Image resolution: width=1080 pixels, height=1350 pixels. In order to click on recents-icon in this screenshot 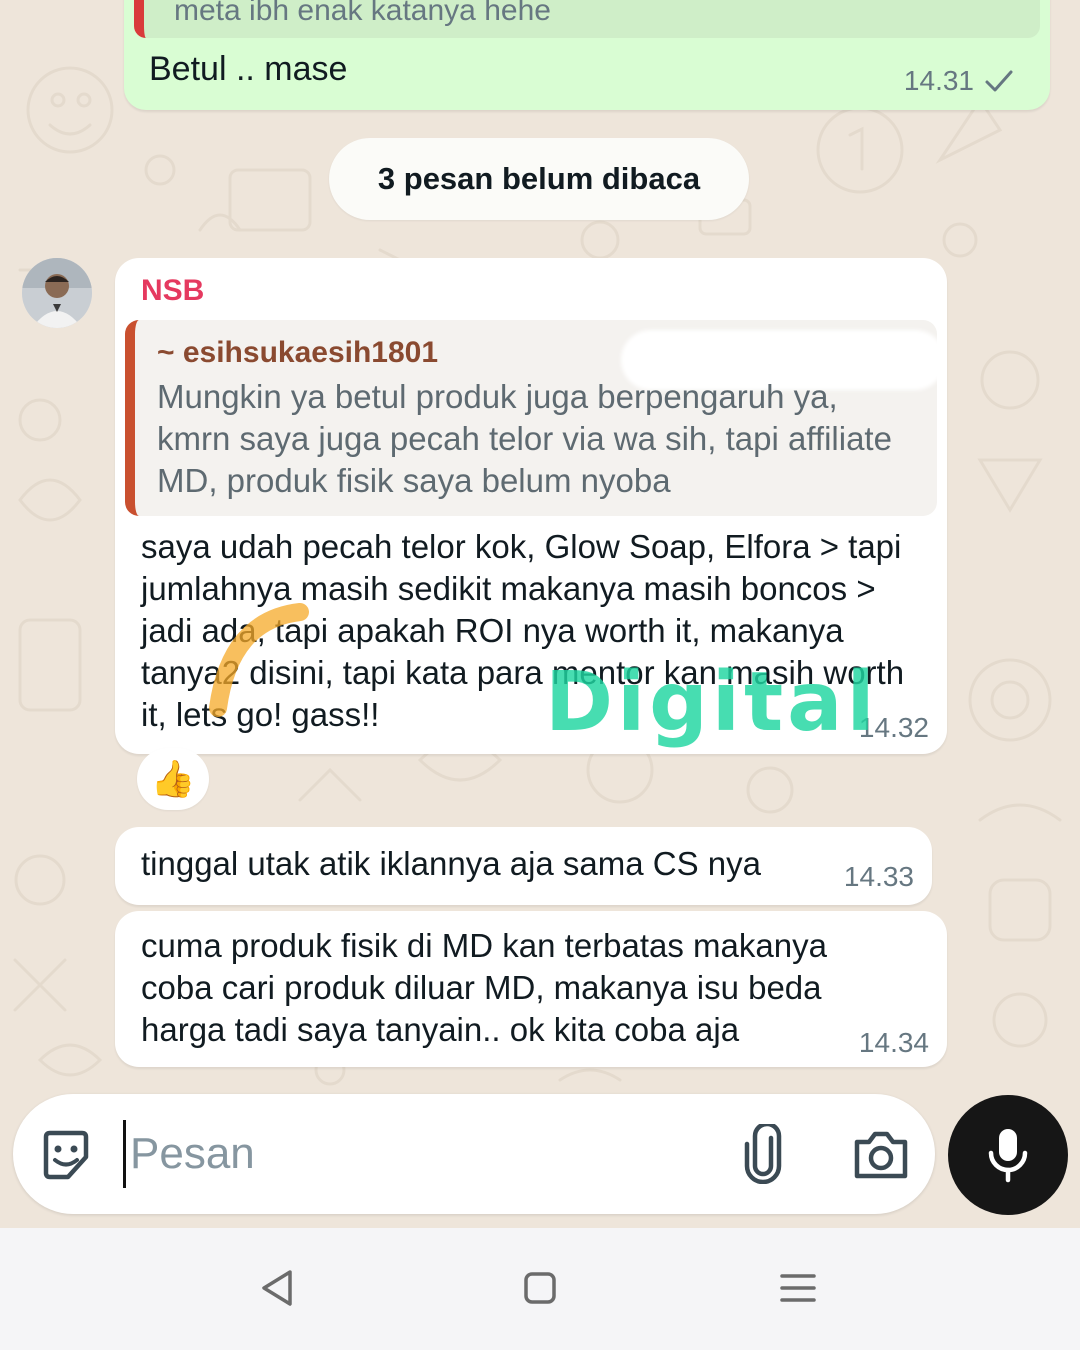, I will do `click(798, 1288)`.